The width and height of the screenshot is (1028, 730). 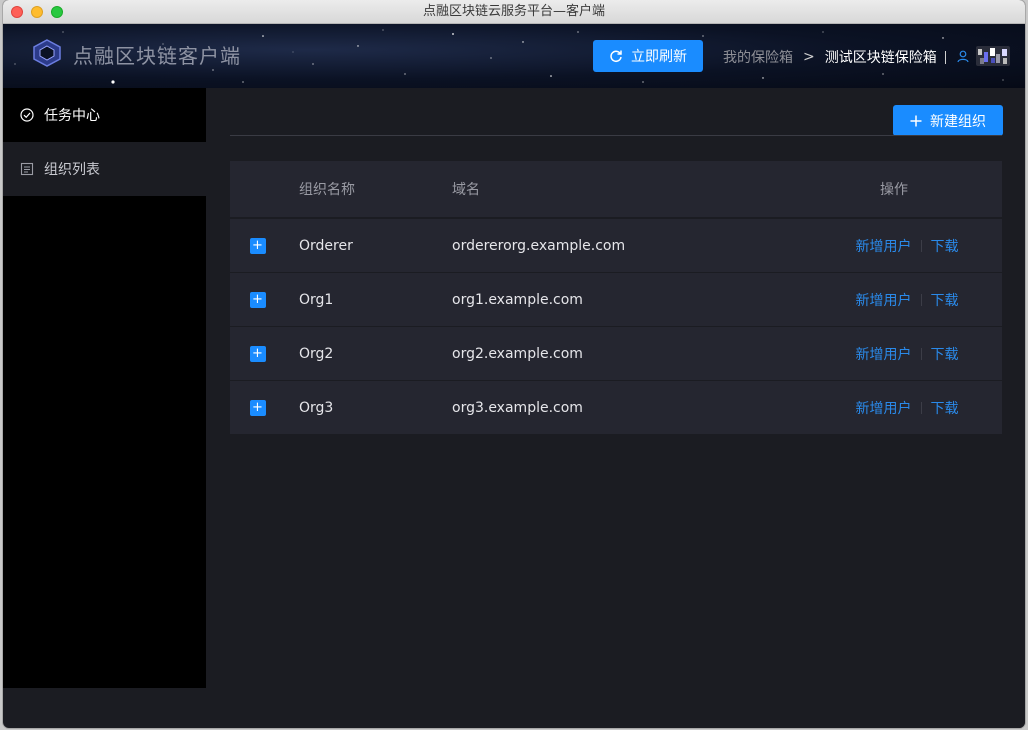 I want to click on logo-icon, so click(x=47, y=53).